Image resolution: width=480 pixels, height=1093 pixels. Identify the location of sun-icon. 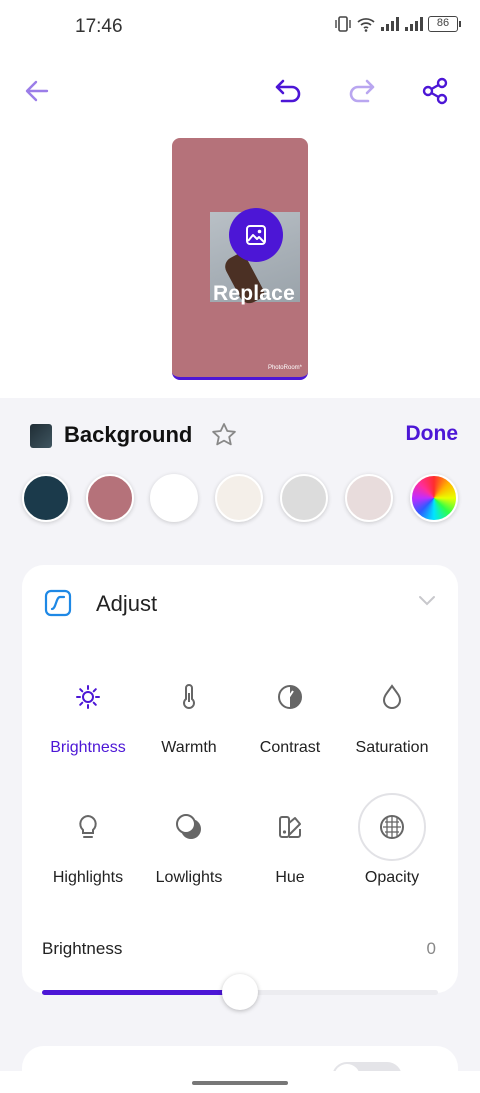
(88, 697).